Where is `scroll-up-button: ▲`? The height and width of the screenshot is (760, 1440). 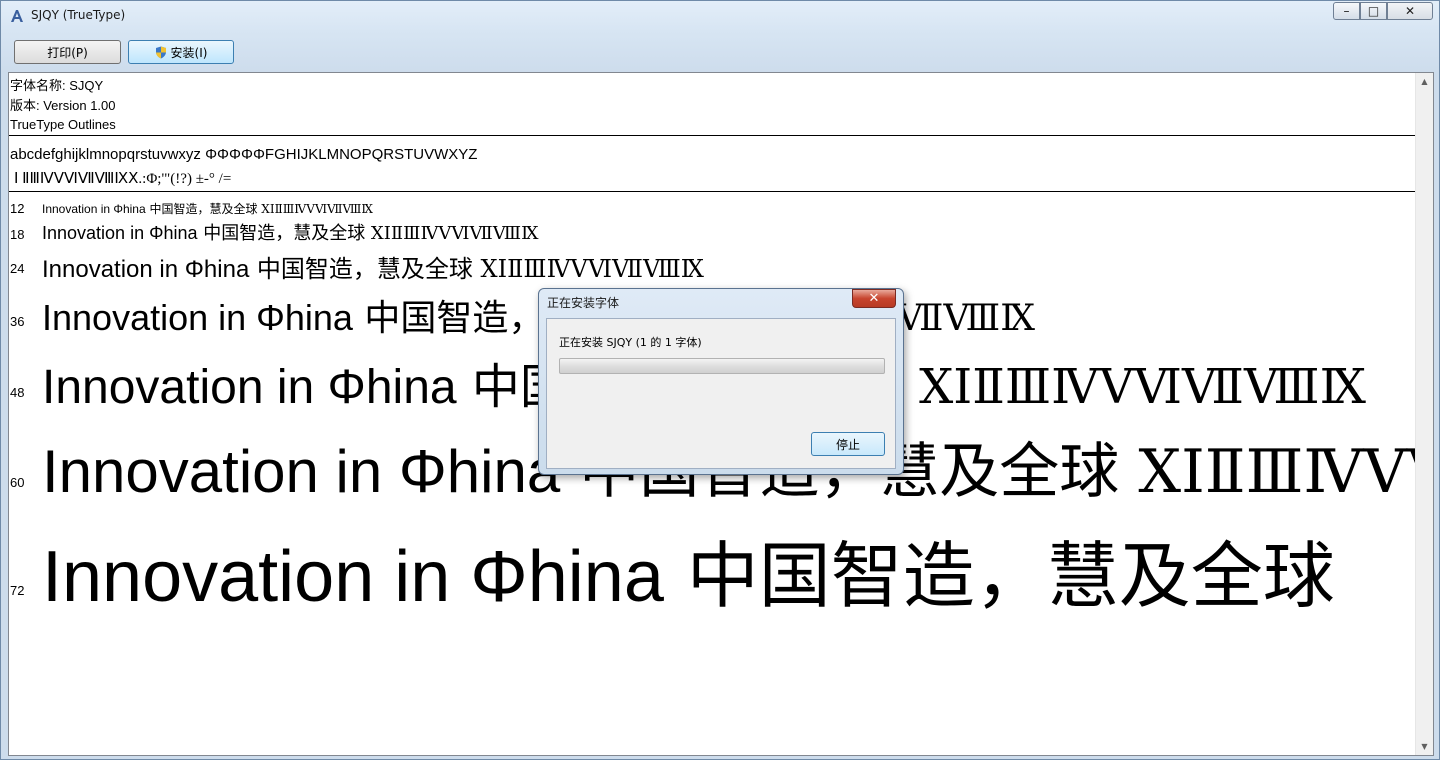 scroll-up-button: ▲ is located at coordinates (1424, 81).